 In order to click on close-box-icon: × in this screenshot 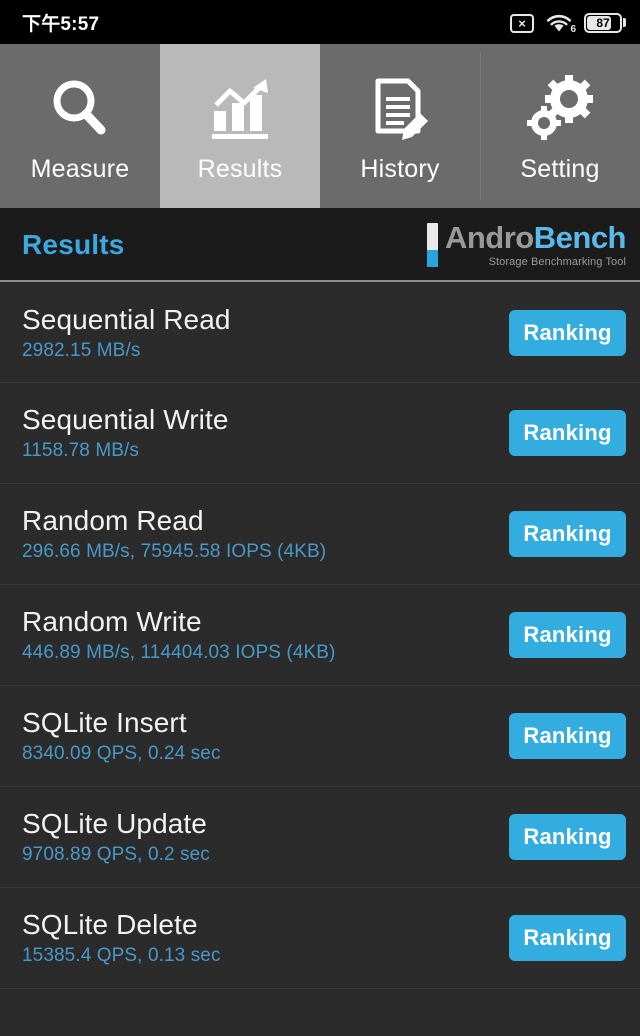, I will do `click(522, 23)`.